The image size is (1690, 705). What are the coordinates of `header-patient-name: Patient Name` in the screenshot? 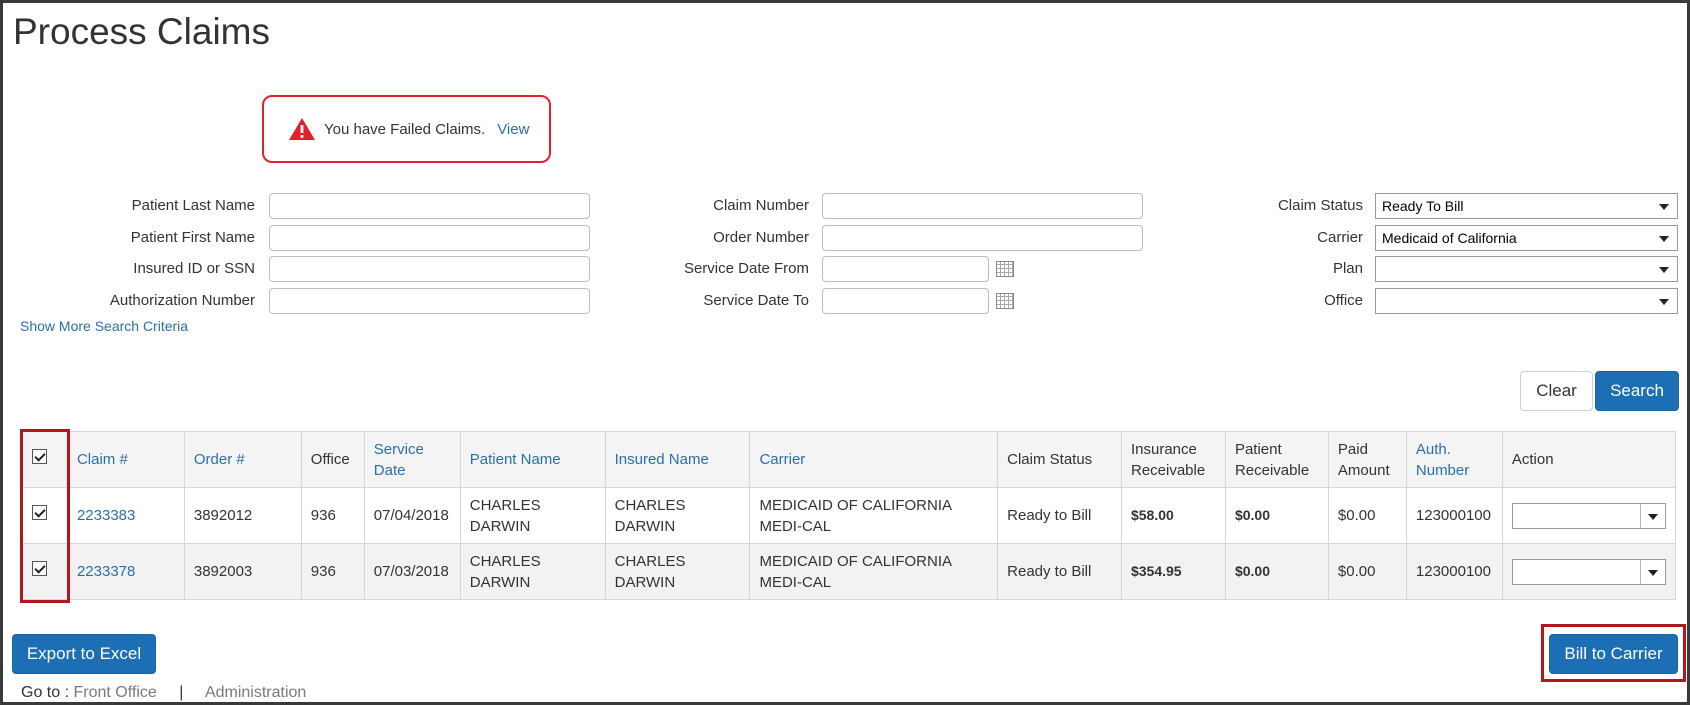 It's located at (532, 459).